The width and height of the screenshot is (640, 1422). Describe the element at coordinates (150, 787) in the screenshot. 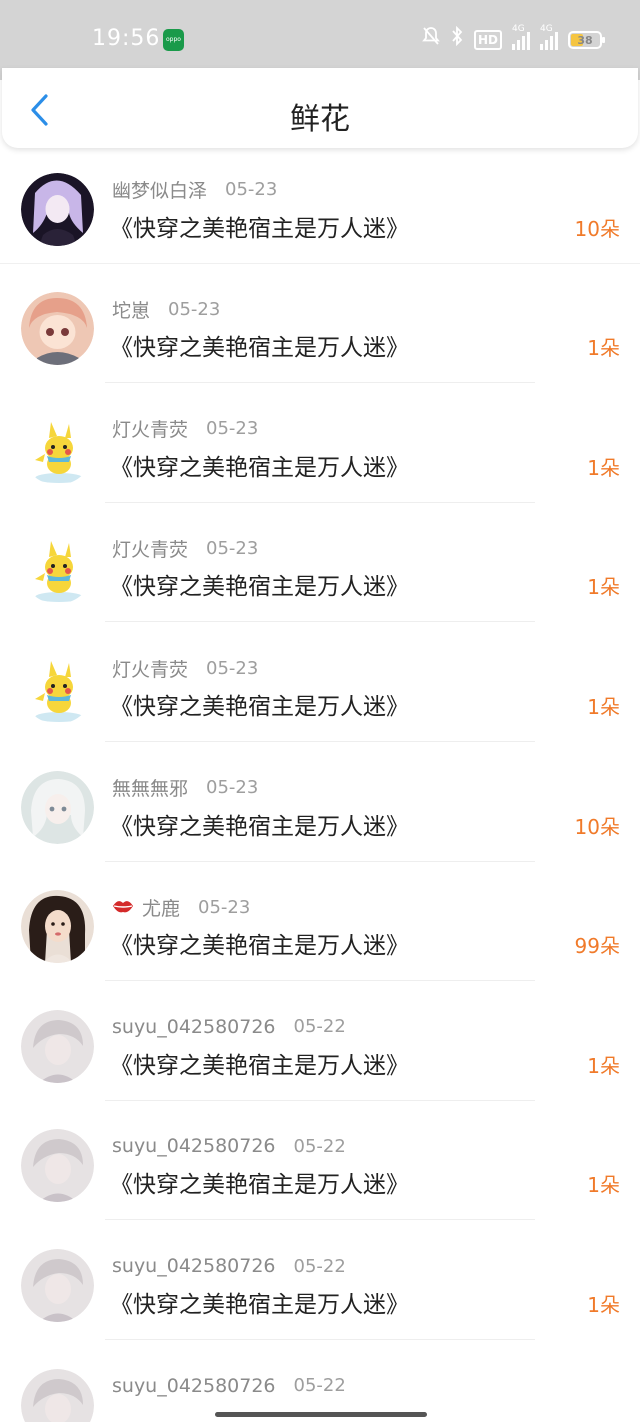

I see `username: 無無無邪` at that location.